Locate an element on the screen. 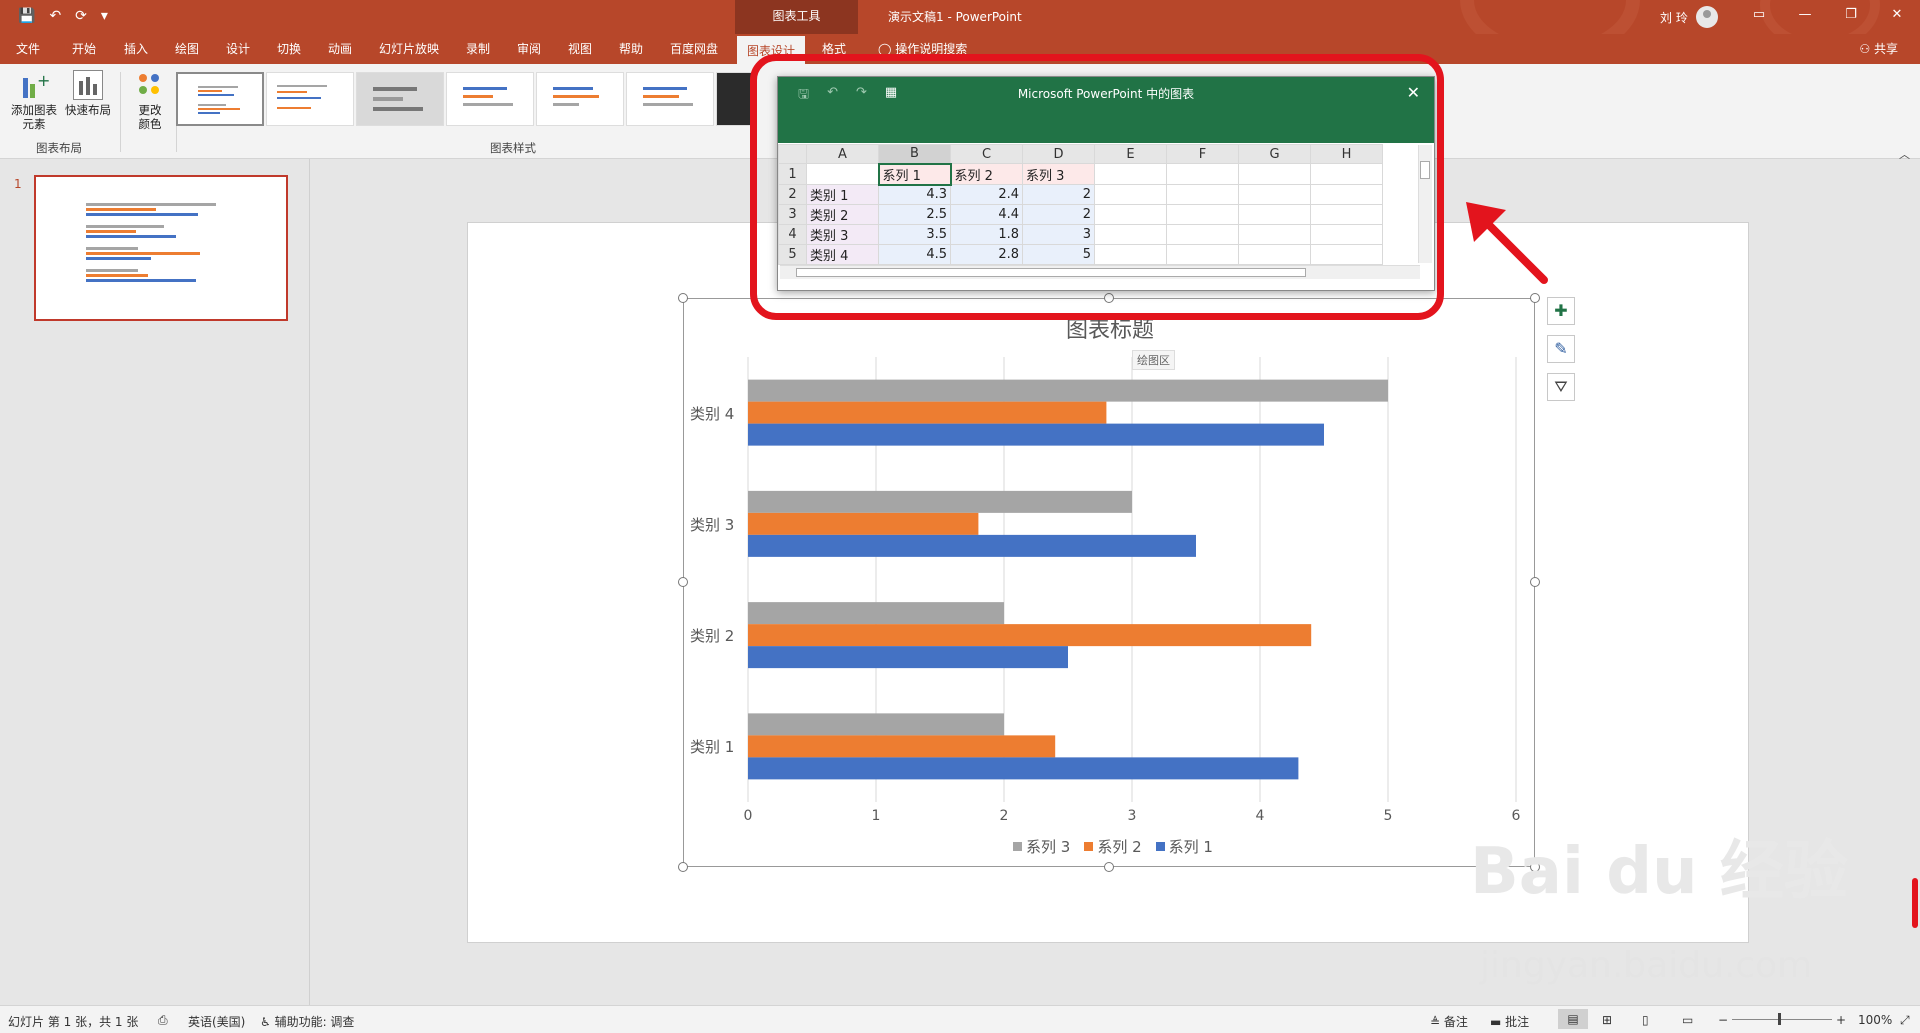  normal-view-icon: ▤ is located at coordinates (1573, 1019).